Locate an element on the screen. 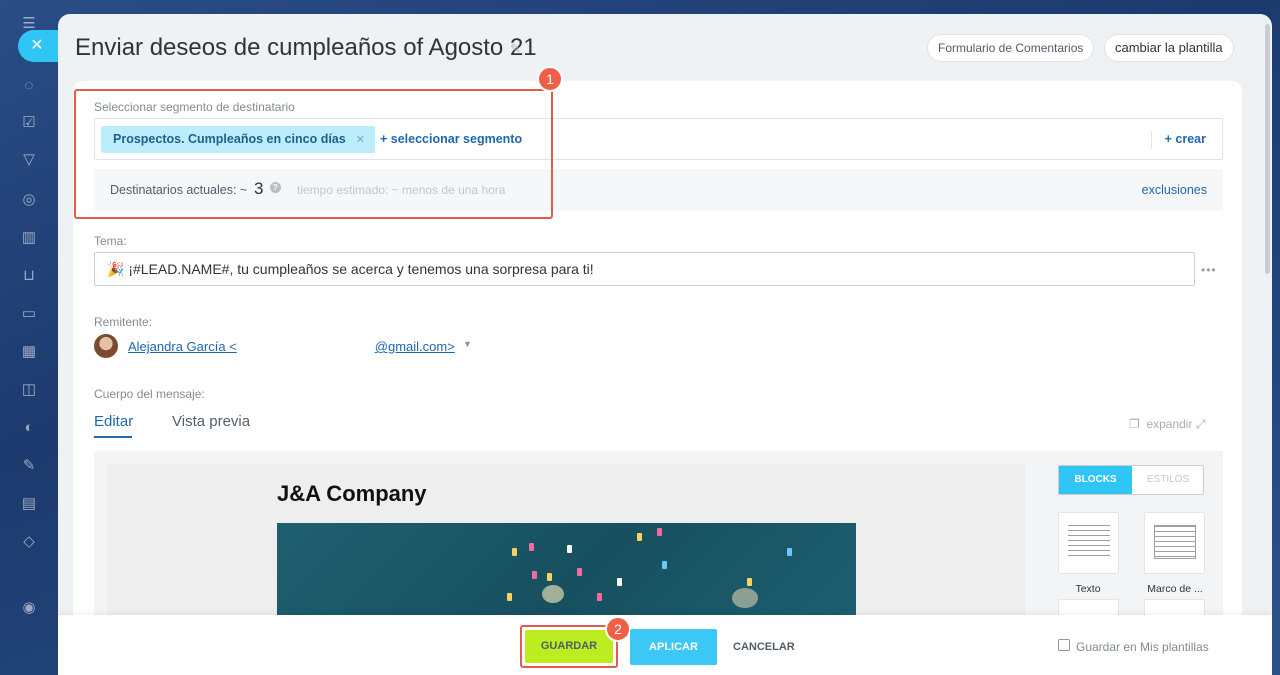 Image resolution: width=1280 pixels, height=675 pixels. contacts-icon: ▭ is located at coordinates (29, 314).